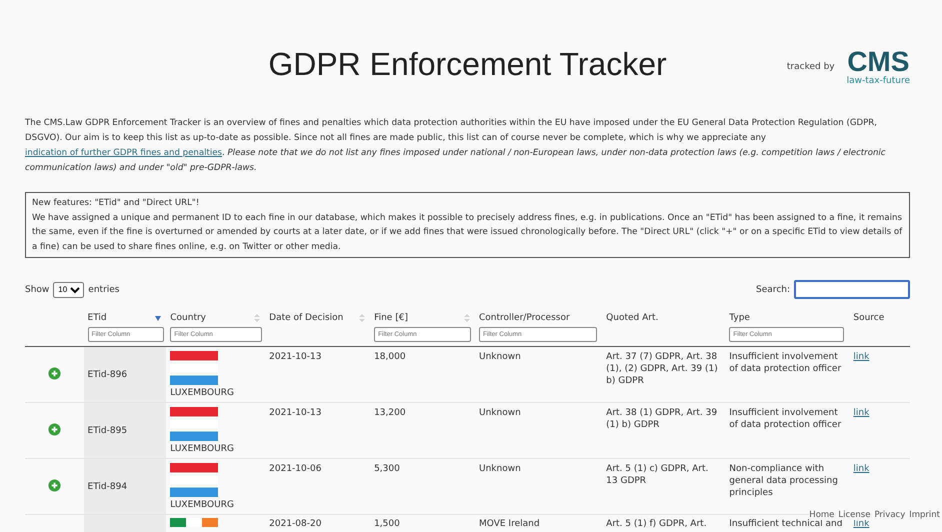 This screenshot has height=532, width=942. I want to click on type-cell: Non-compliance with general data processing principles, so click(783, 481).